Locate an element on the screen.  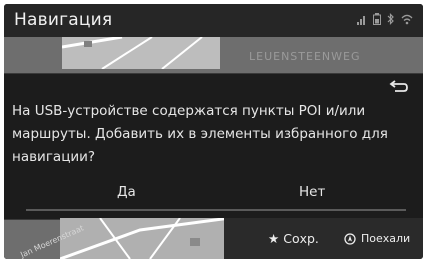
signal-icon is located at coordinates (361, 20).